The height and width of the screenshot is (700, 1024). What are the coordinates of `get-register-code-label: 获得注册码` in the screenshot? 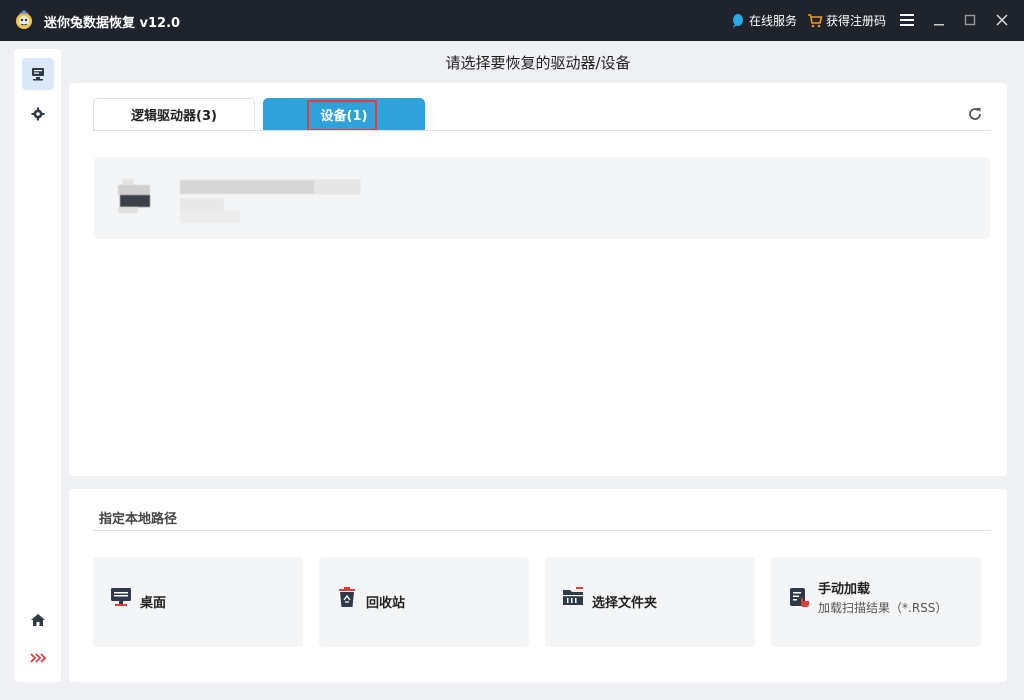 It's located at (856, 21).